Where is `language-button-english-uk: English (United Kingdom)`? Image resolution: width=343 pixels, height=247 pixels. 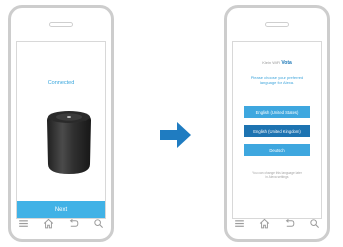 language-button-english-uk: English (United Kingdom) is located at coordinates (277, 131).